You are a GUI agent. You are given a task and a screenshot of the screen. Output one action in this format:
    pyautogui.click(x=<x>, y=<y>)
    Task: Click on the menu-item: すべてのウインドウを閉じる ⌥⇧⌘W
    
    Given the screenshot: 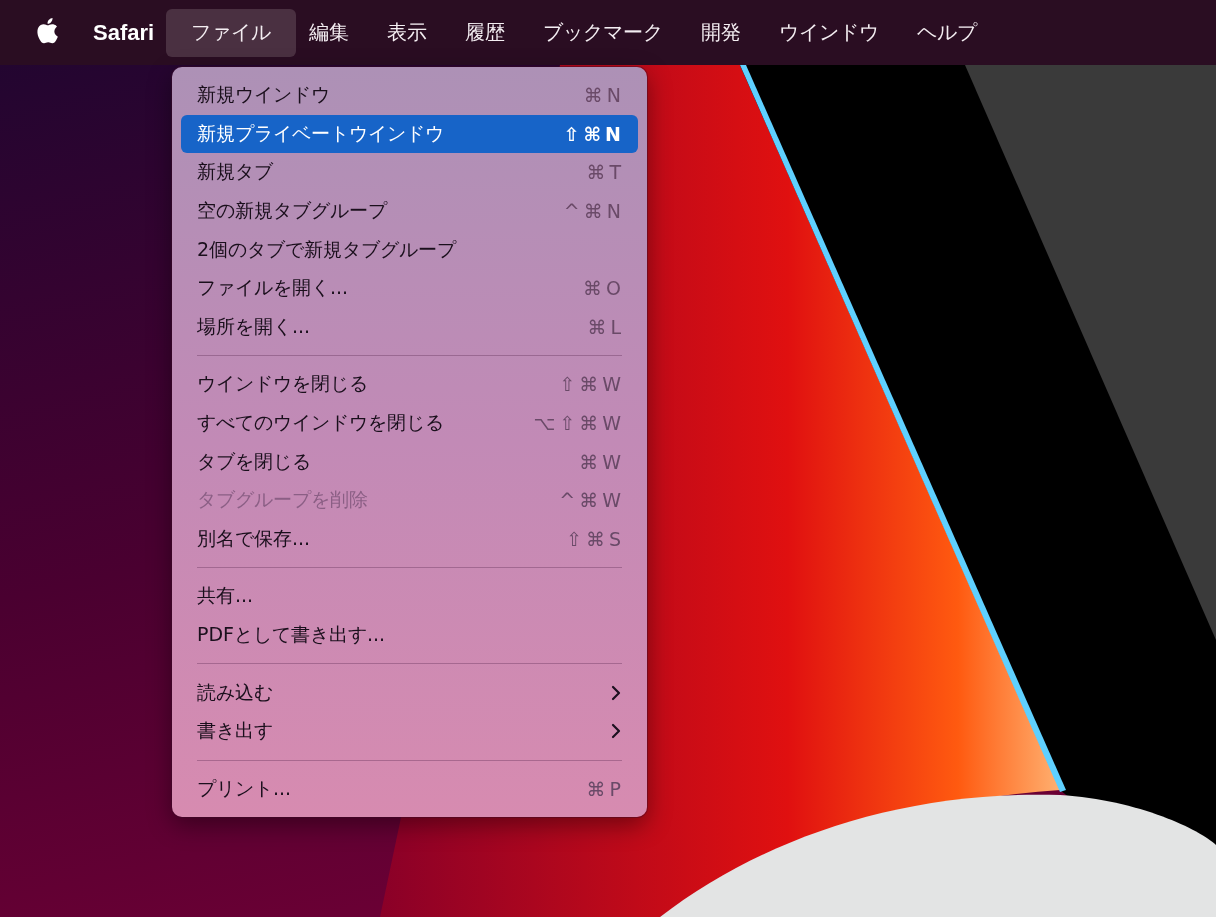 What is the action you would take?
    pyautogui.click(x=409, y=423)
    